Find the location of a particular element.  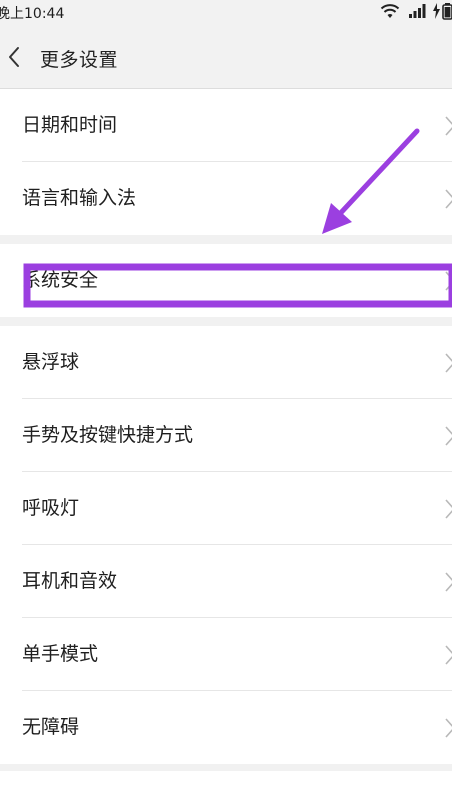

settings-item-label: 呼吸灯 is located at coordinates (51, 508).